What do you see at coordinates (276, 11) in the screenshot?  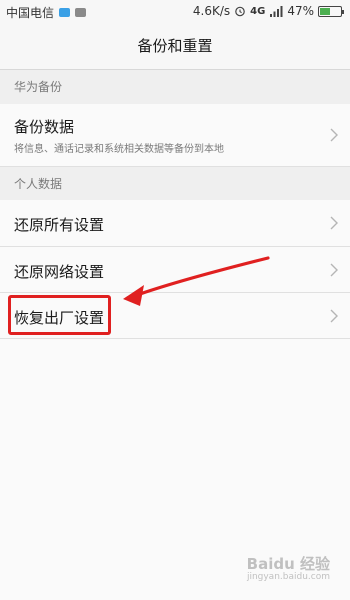 I see `signal-icon` at bounding box center [276, 11].